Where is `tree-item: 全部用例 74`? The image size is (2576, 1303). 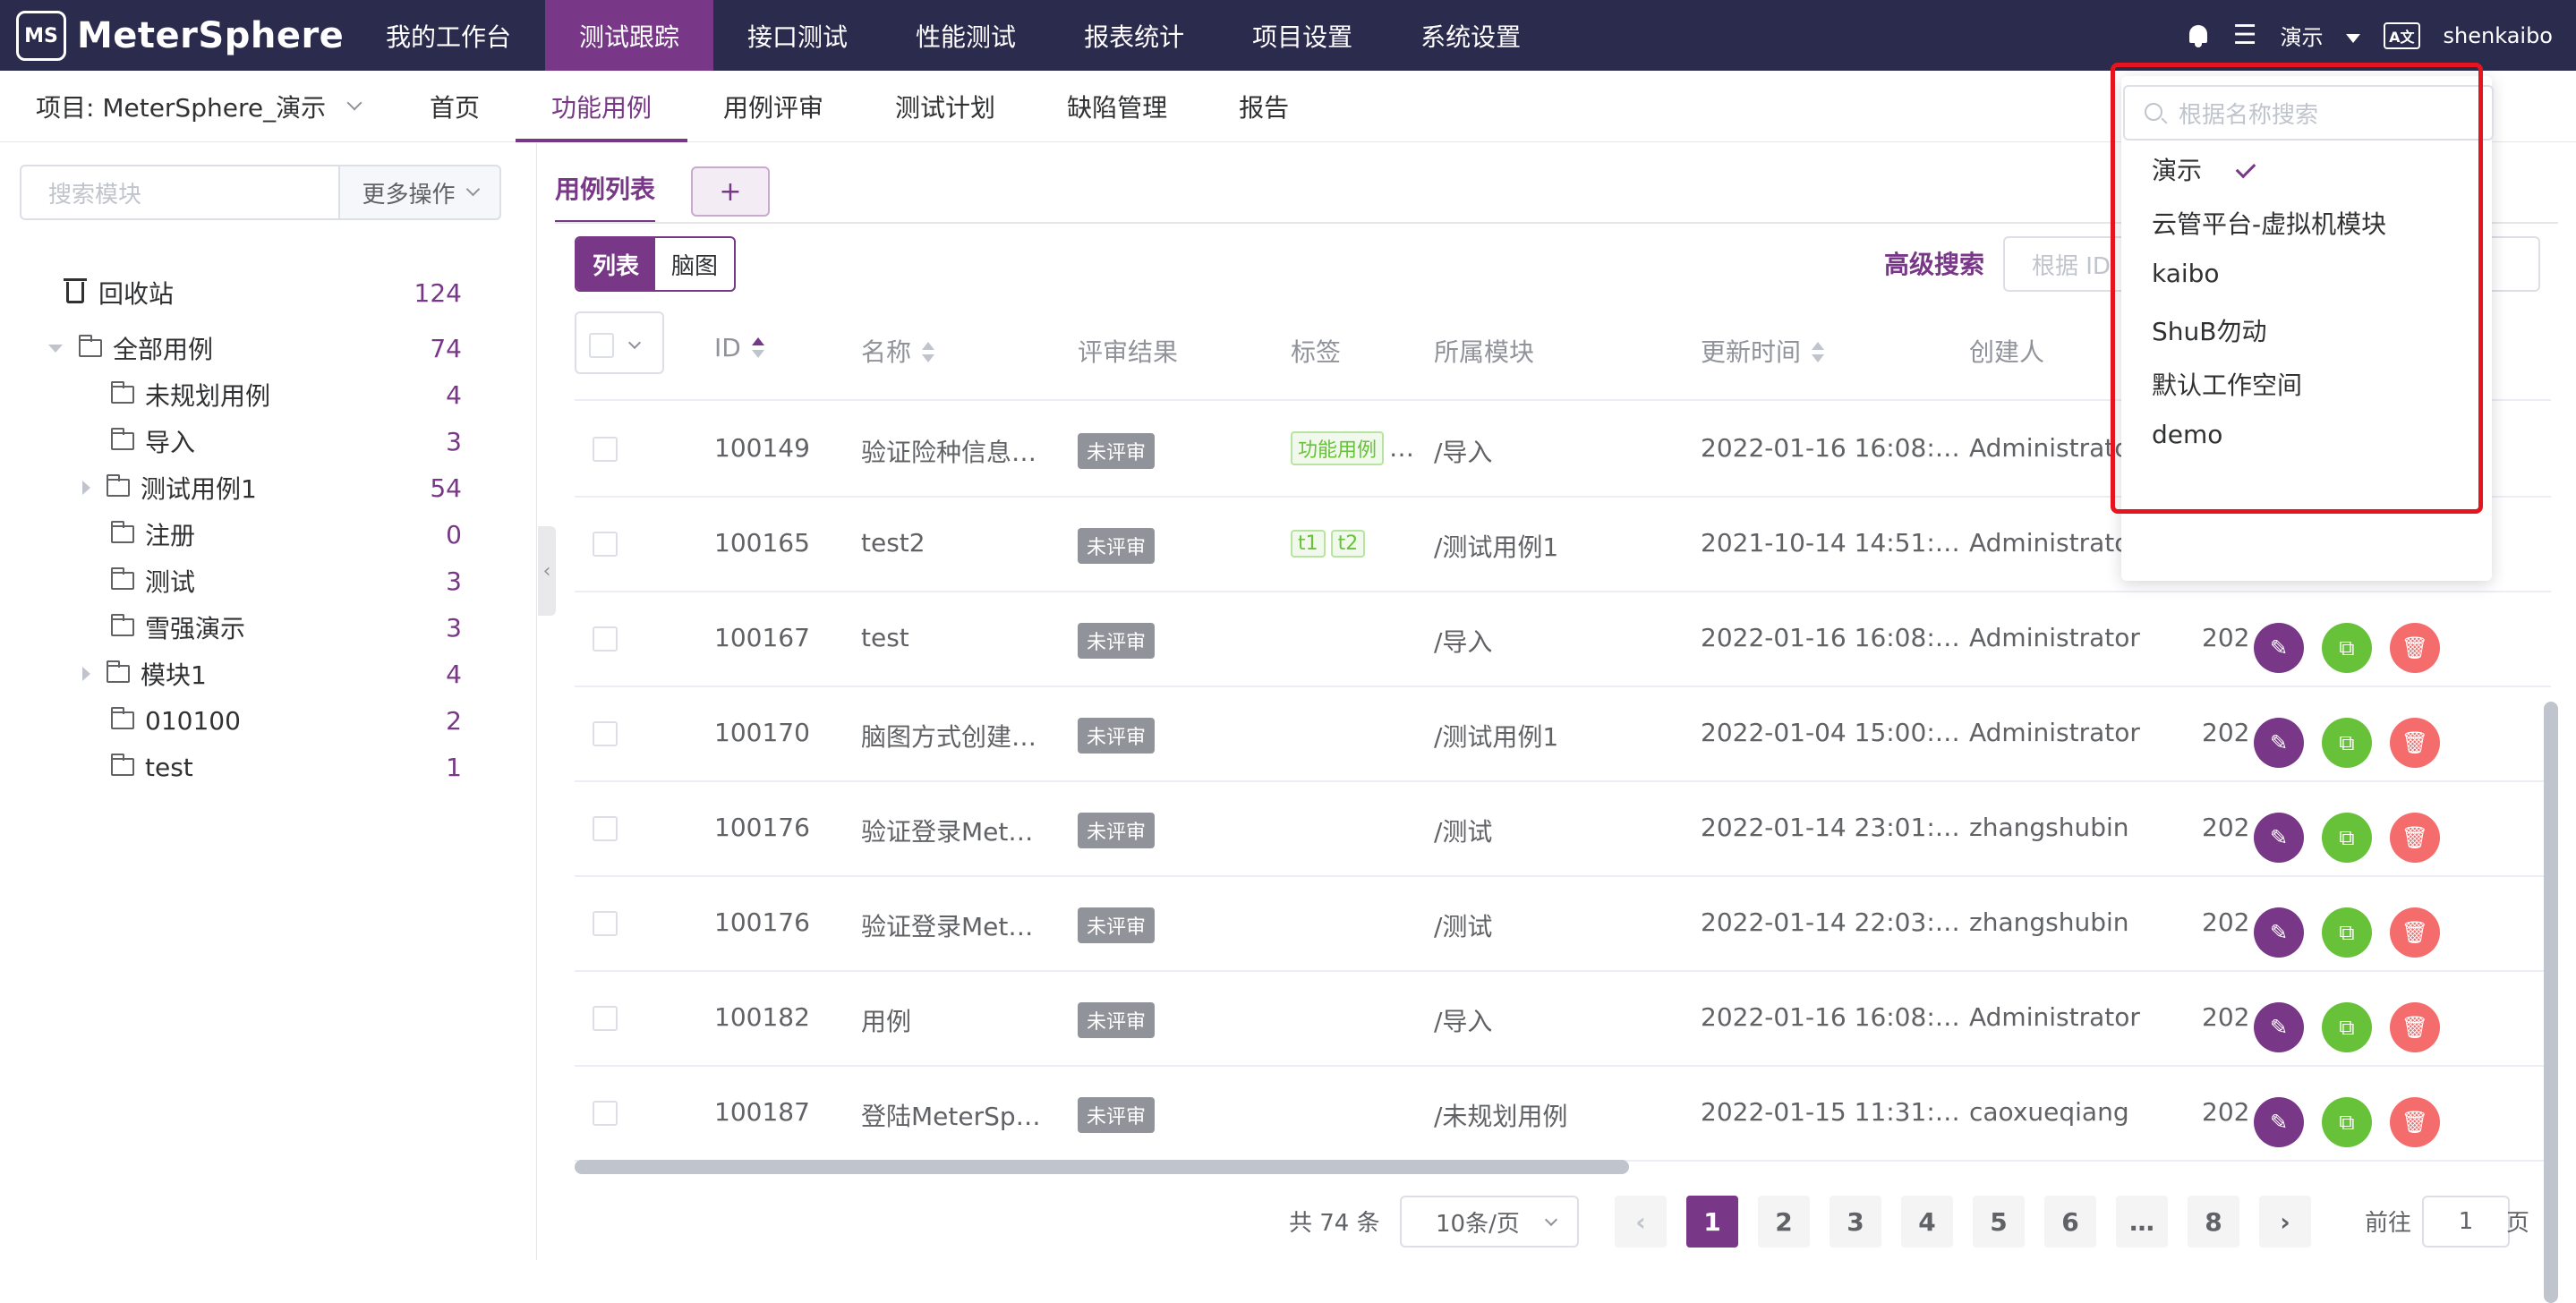 tree-item: 全部用例 74 is located at coordinates (250, 348).